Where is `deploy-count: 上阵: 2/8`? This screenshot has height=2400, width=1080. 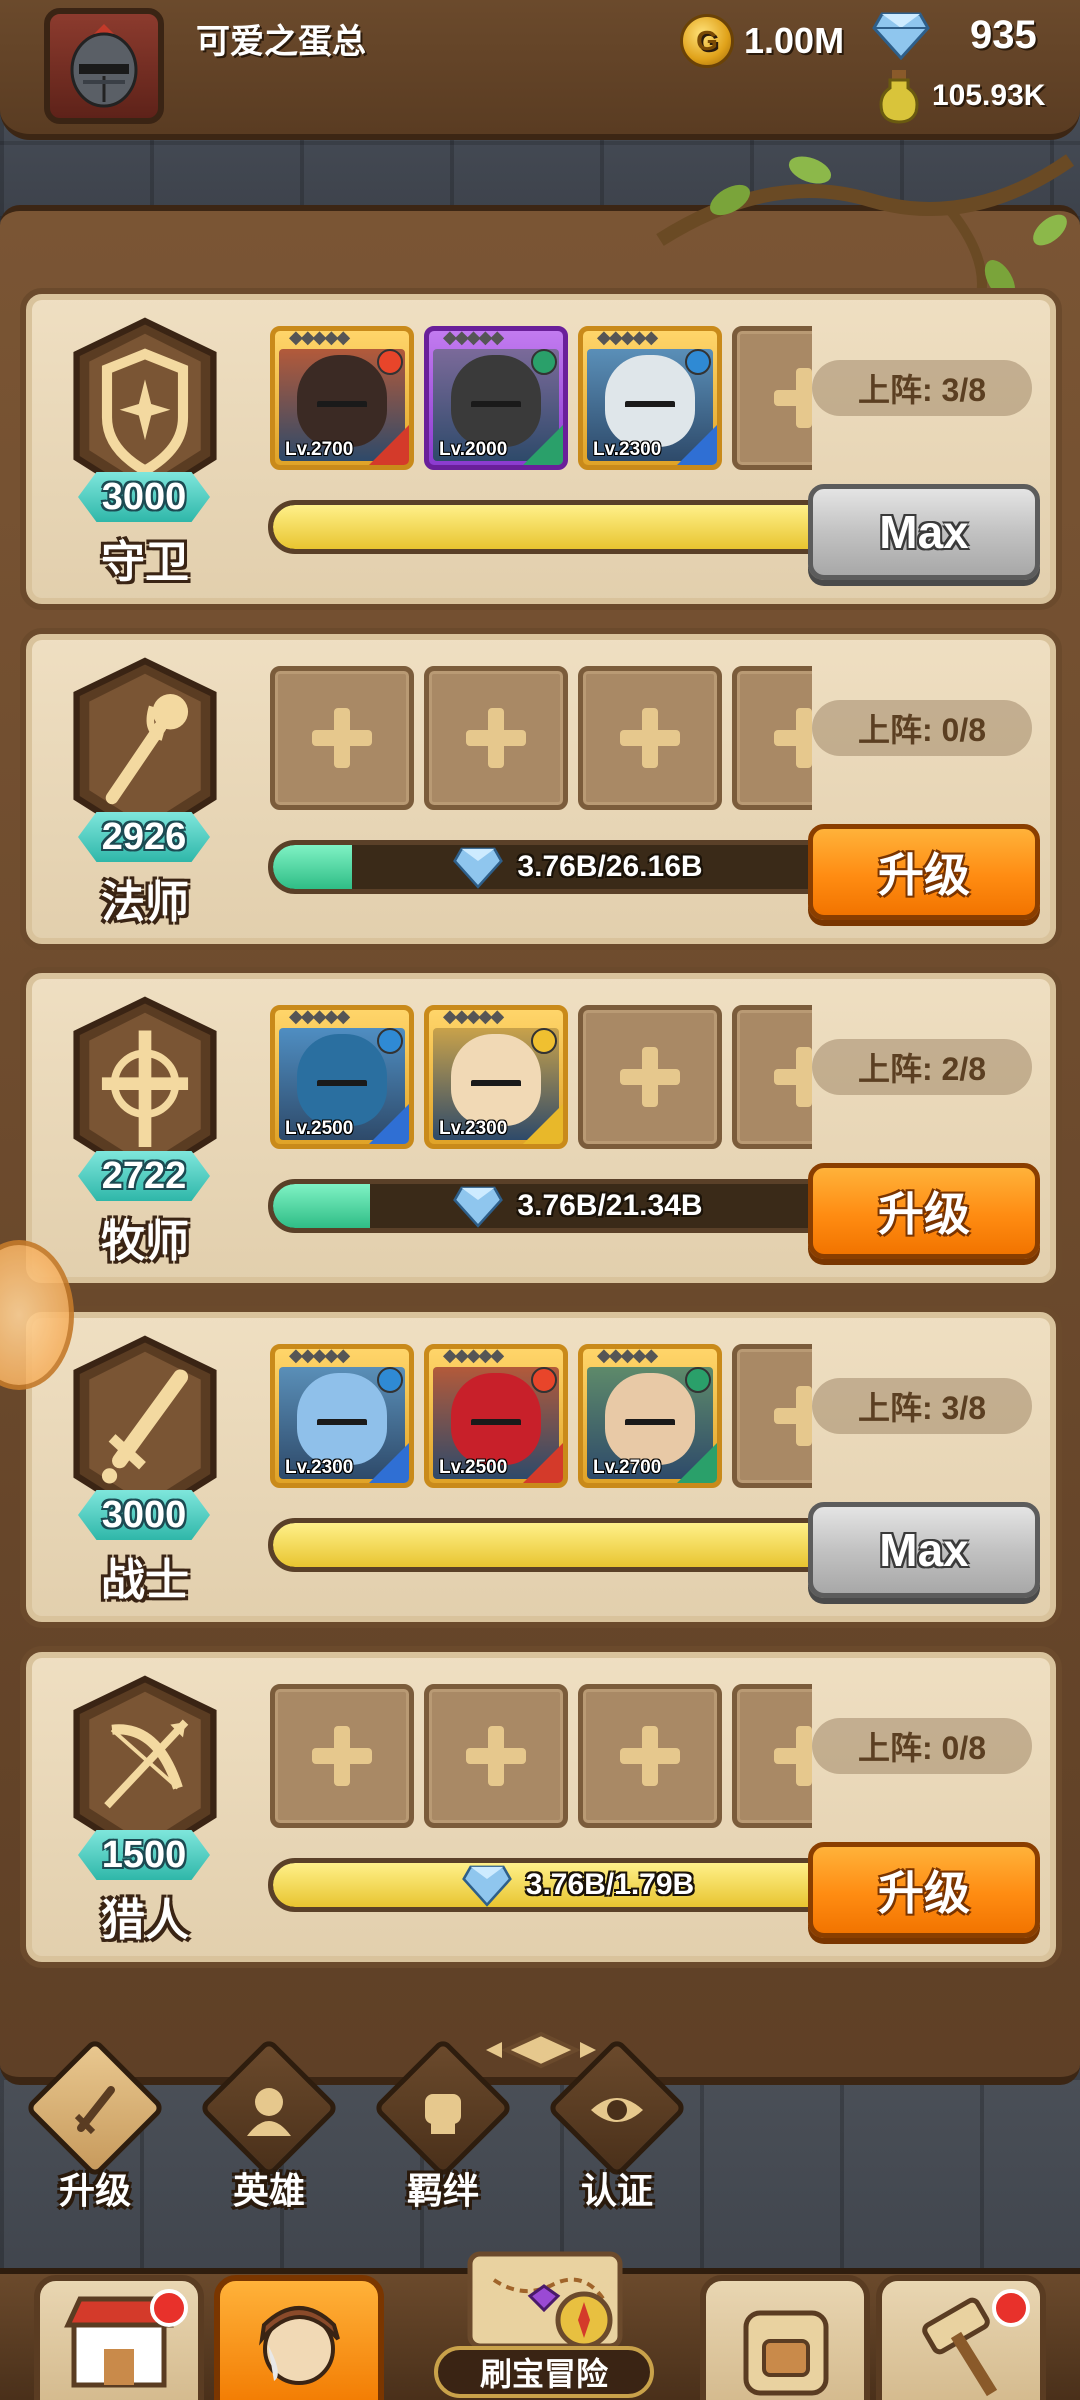
deploy-count: 上阵: 2/8 is located at coordinates (922, 1067).